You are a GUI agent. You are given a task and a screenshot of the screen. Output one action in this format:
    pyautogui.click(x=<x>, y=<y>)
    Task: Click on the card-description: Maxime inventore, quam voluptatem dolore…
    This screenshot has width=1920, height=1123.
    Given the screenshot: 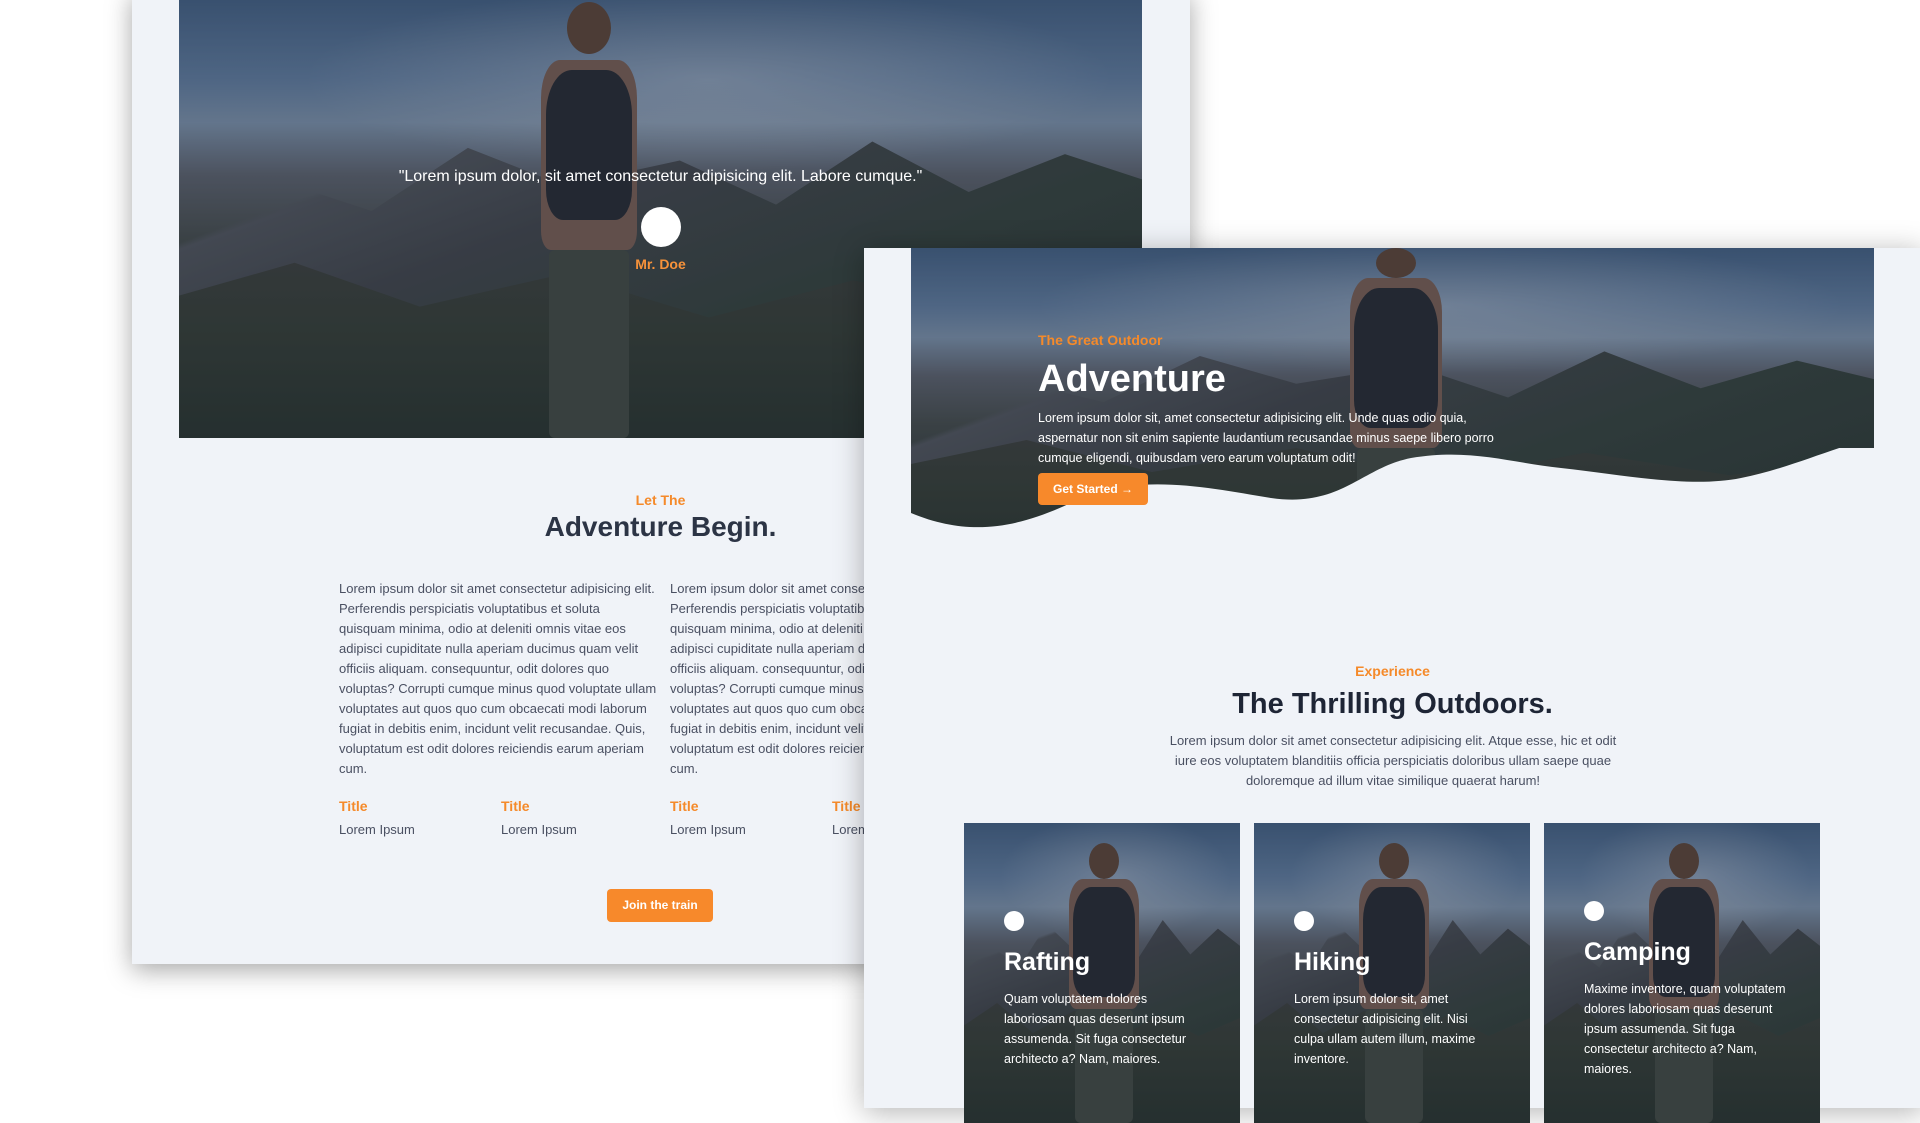 What is the action you would take?
    pyautogui.click(x=1685, y=1029)
    